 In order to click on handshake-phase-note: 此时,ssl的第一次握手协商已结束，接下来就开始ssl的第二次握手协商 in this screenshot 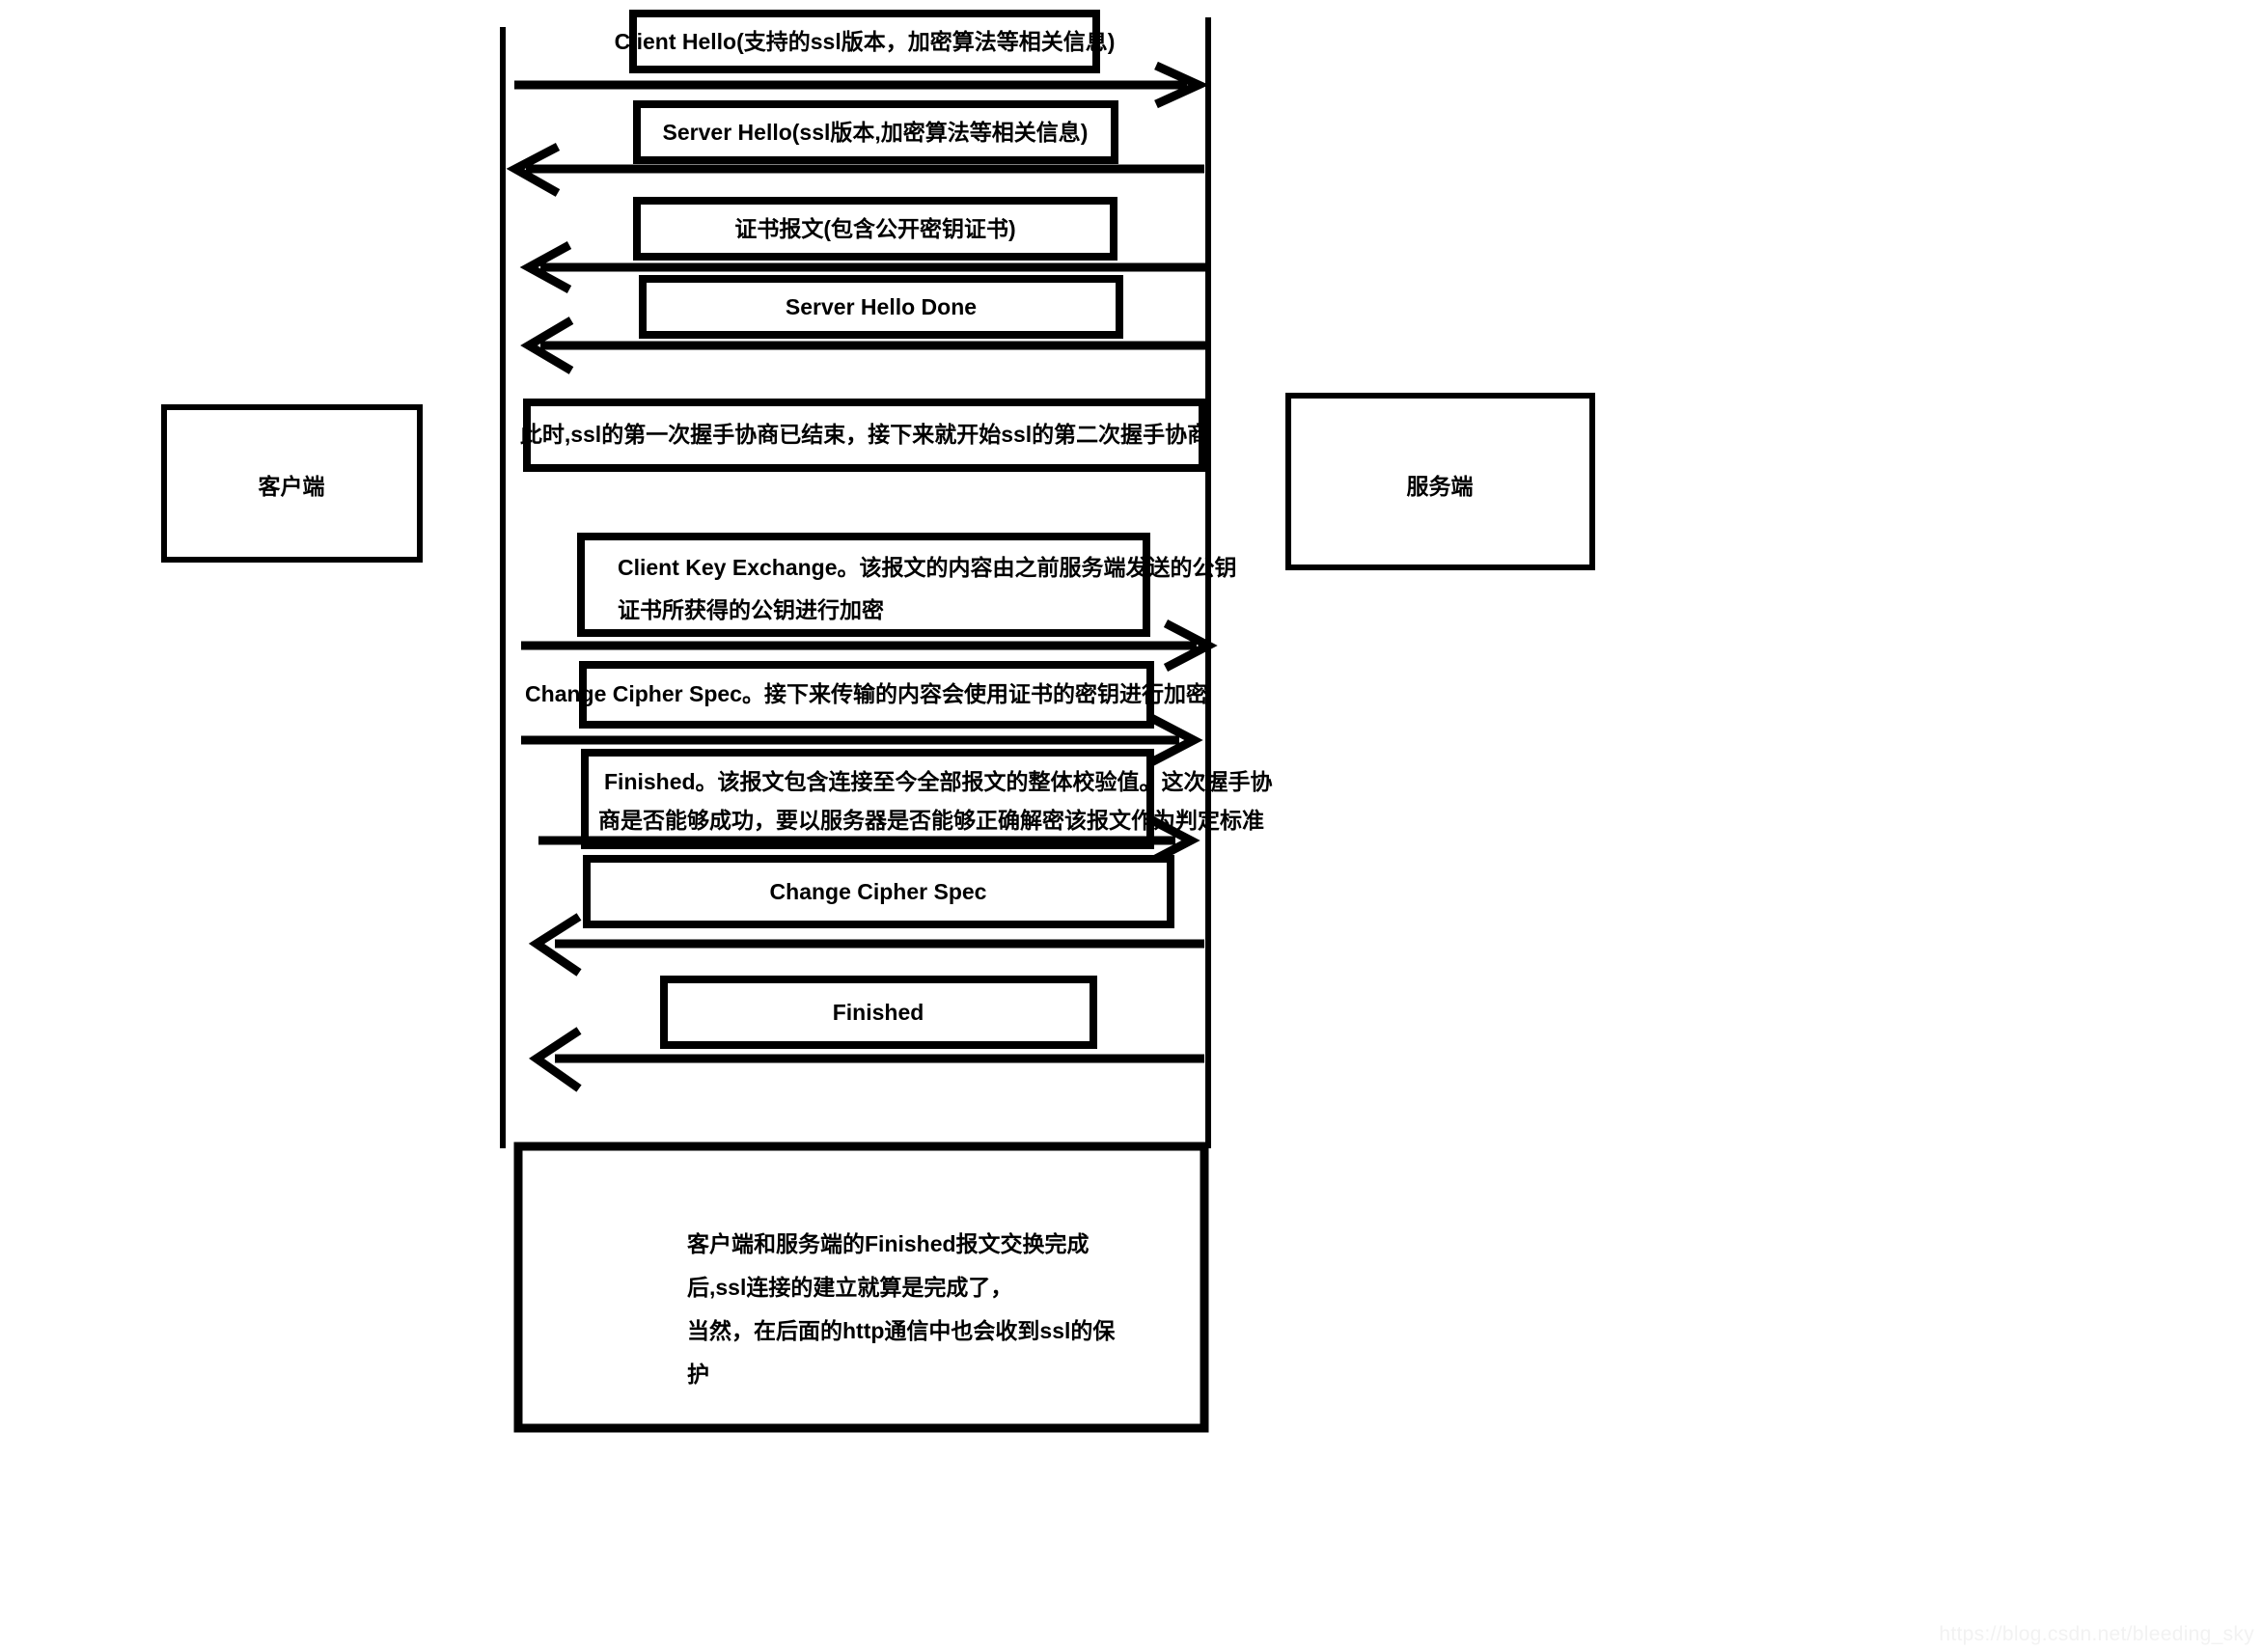, I will do `click(865, 435)`.